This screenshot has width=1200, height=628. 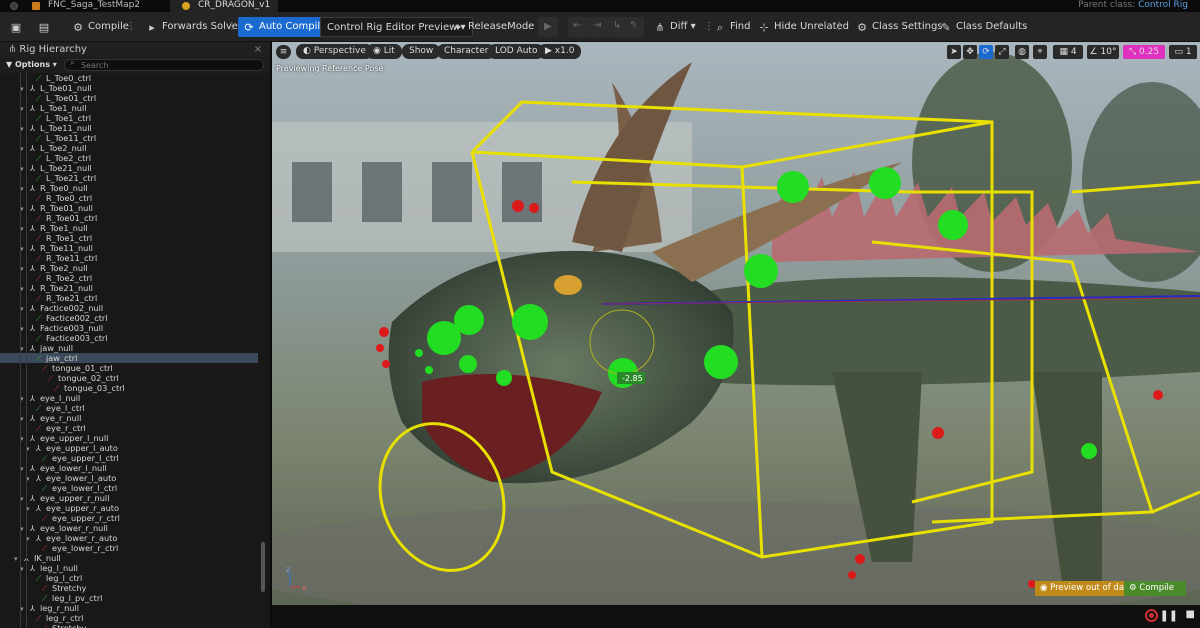 What do you see at coordinates (1155, 588) in the screenshot?
I see `viewport-compile-button: ⚙ Compile` at bounding box center [1155, 588].